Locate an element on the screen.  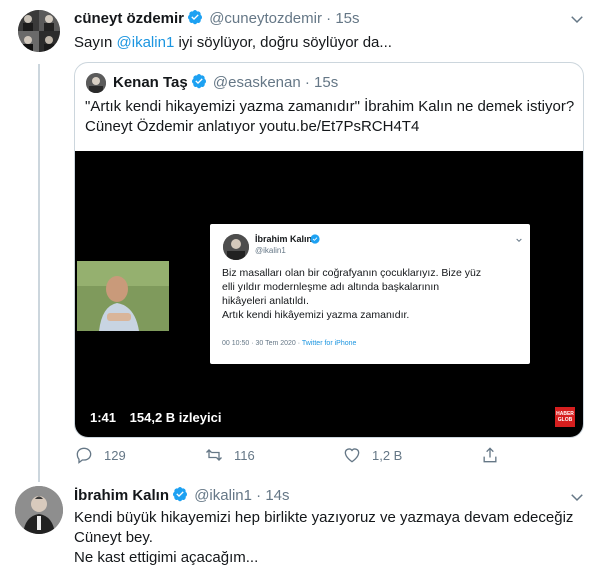
tweet-text-line2: Cüneyt bey. is located at coordinates (113, 537).